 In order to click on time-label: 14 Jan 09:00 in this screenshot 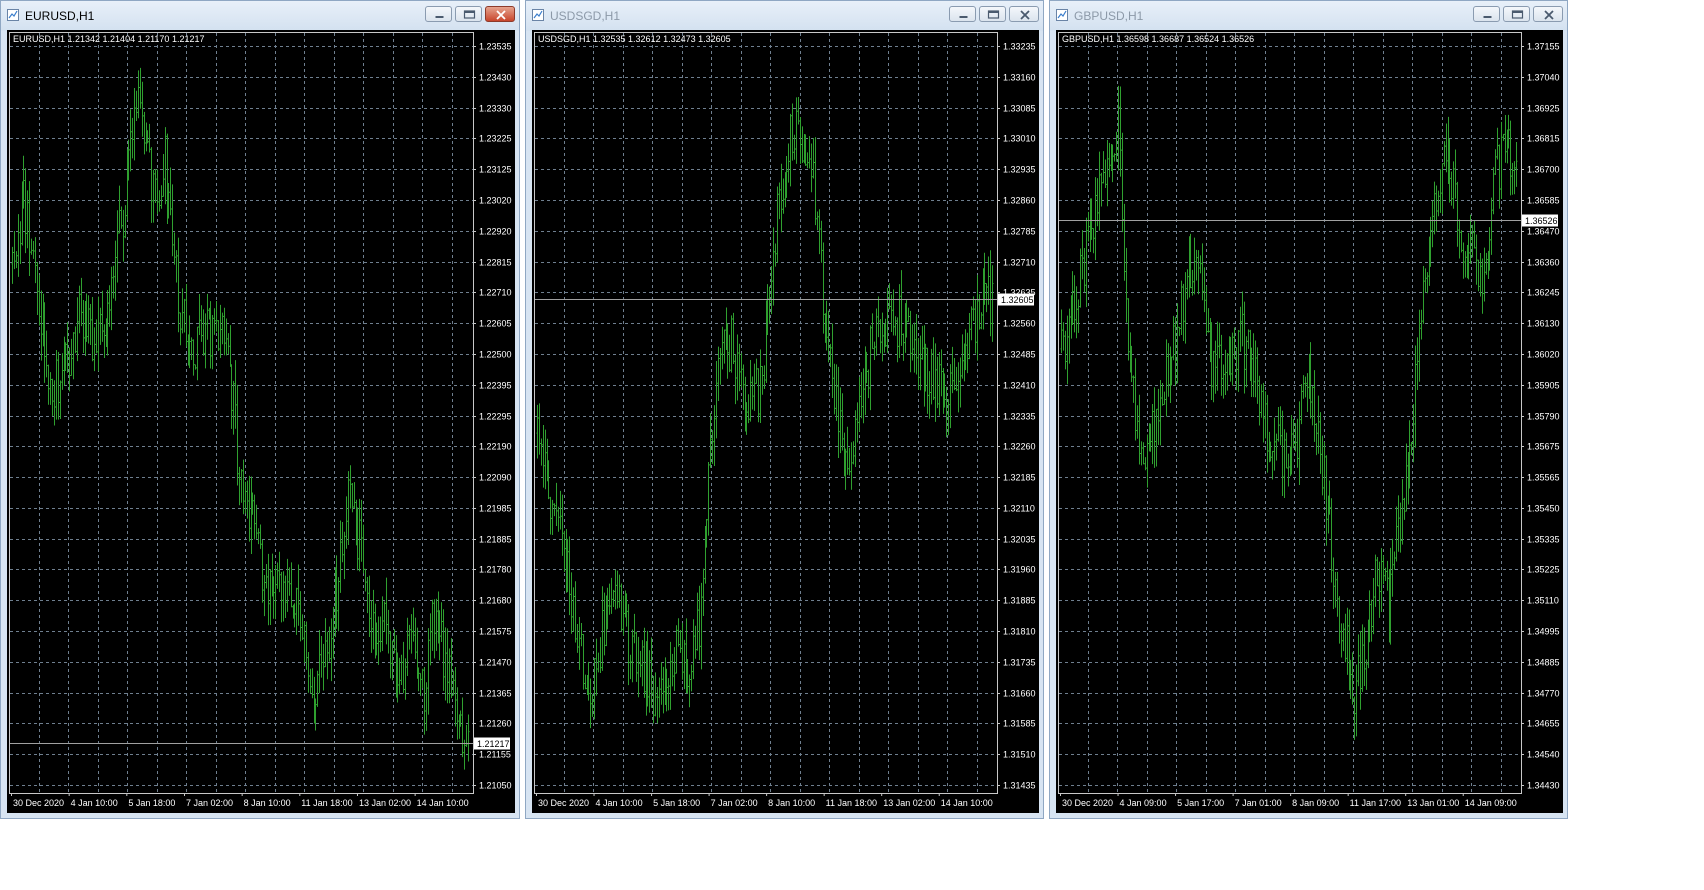, I will do `click(1491, 803)`.